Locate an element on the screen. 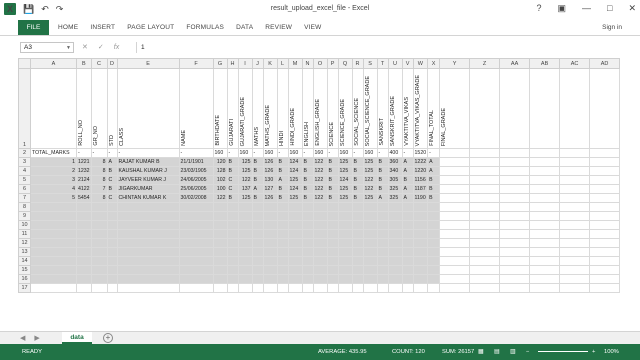 Image resolution: width=640 pixels, height=360 pixels. tab-view: VIEW is located at coordinates (312, 27).